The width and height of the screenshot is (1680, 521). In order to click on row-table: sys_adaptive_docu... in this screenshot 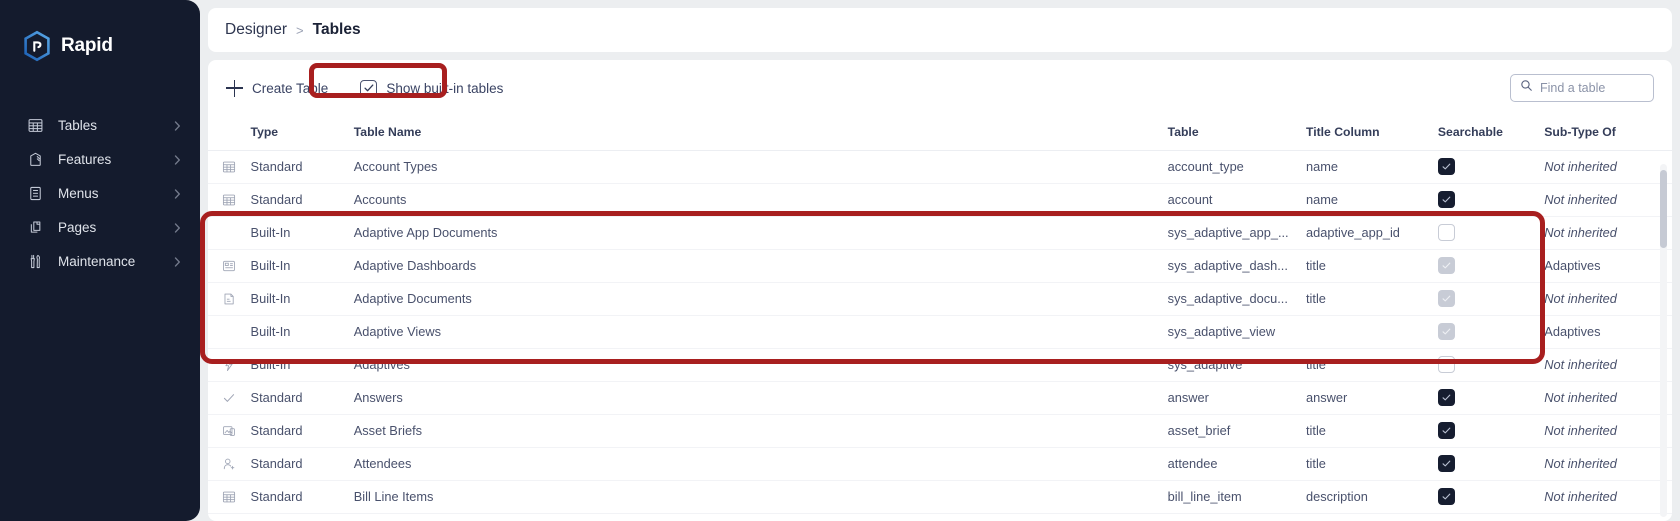, I will do `click(1236, 299)`.